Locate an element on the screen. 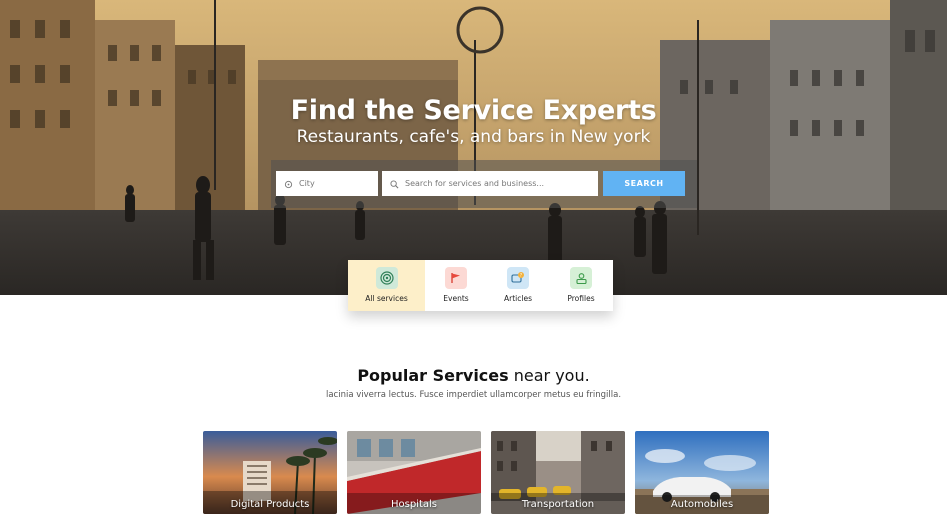  heading-bold: Popular Services is located at coordinates (433, 375).